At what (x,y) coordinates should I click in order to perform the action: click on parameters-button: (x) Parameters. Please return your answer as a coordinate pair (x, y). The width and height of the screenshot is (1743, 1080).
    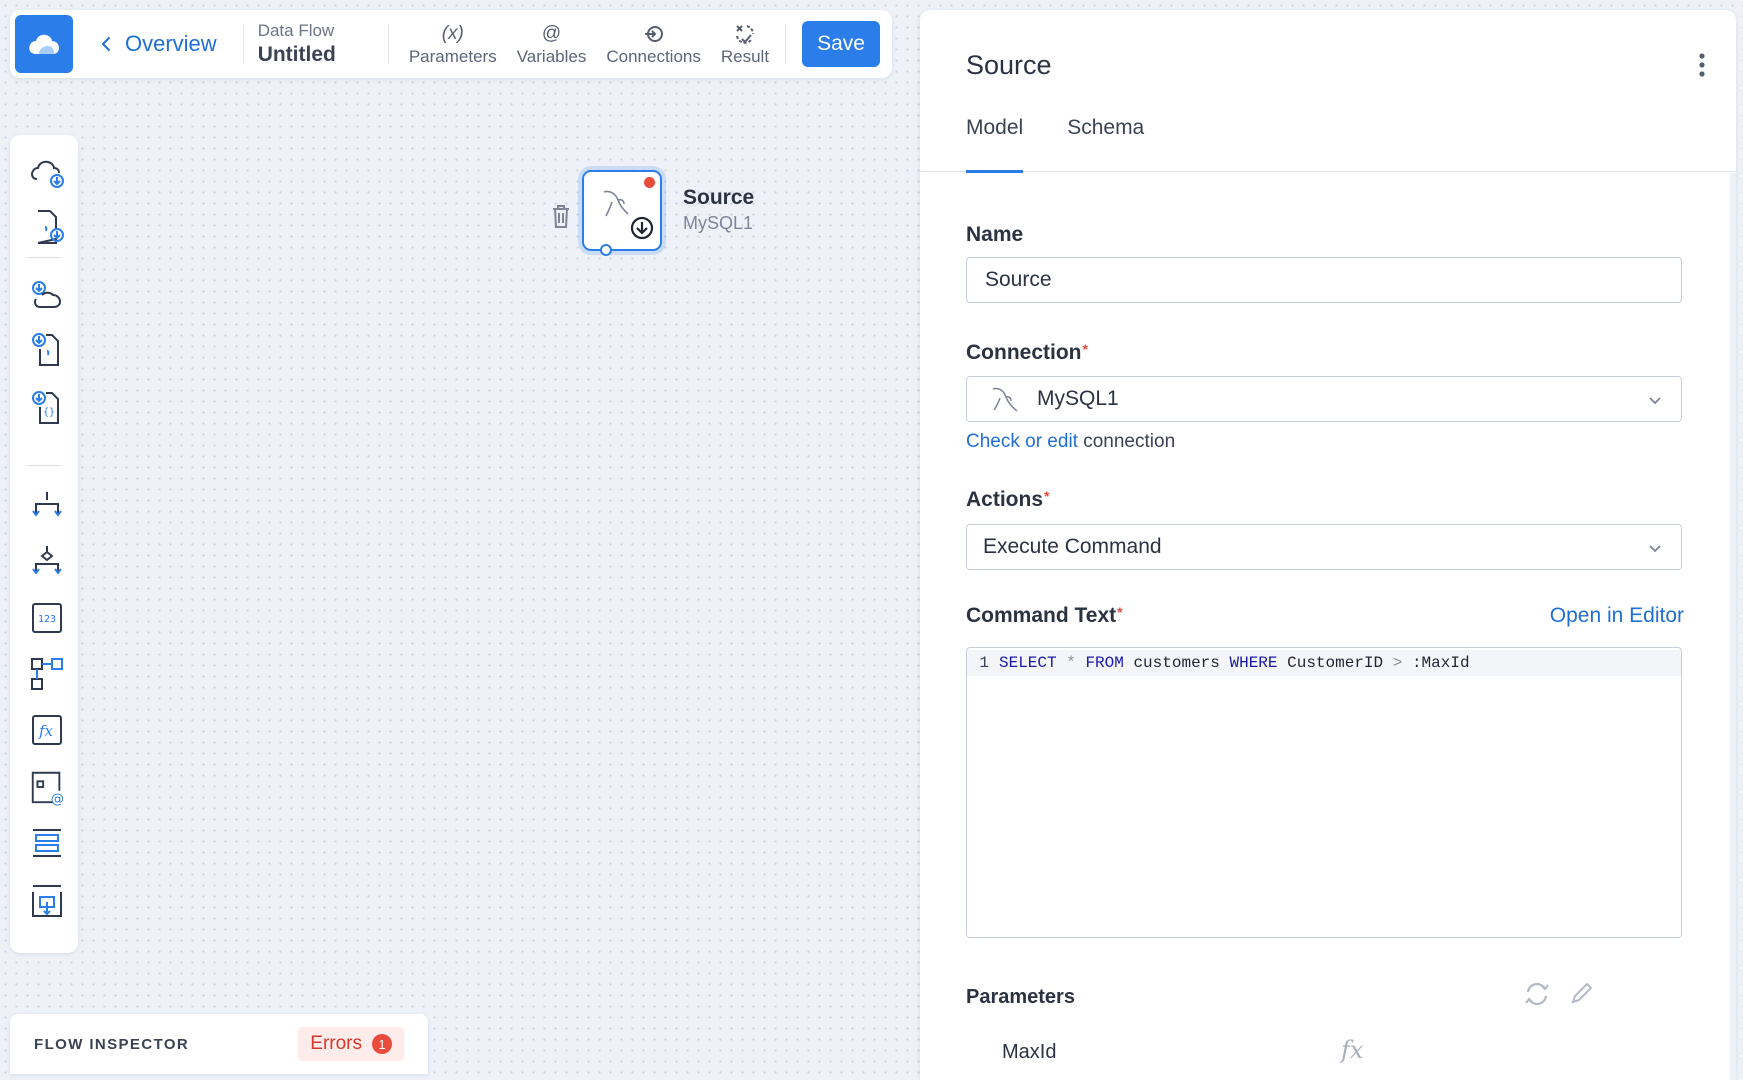
    Looking at the image, I should click on (453, 44).